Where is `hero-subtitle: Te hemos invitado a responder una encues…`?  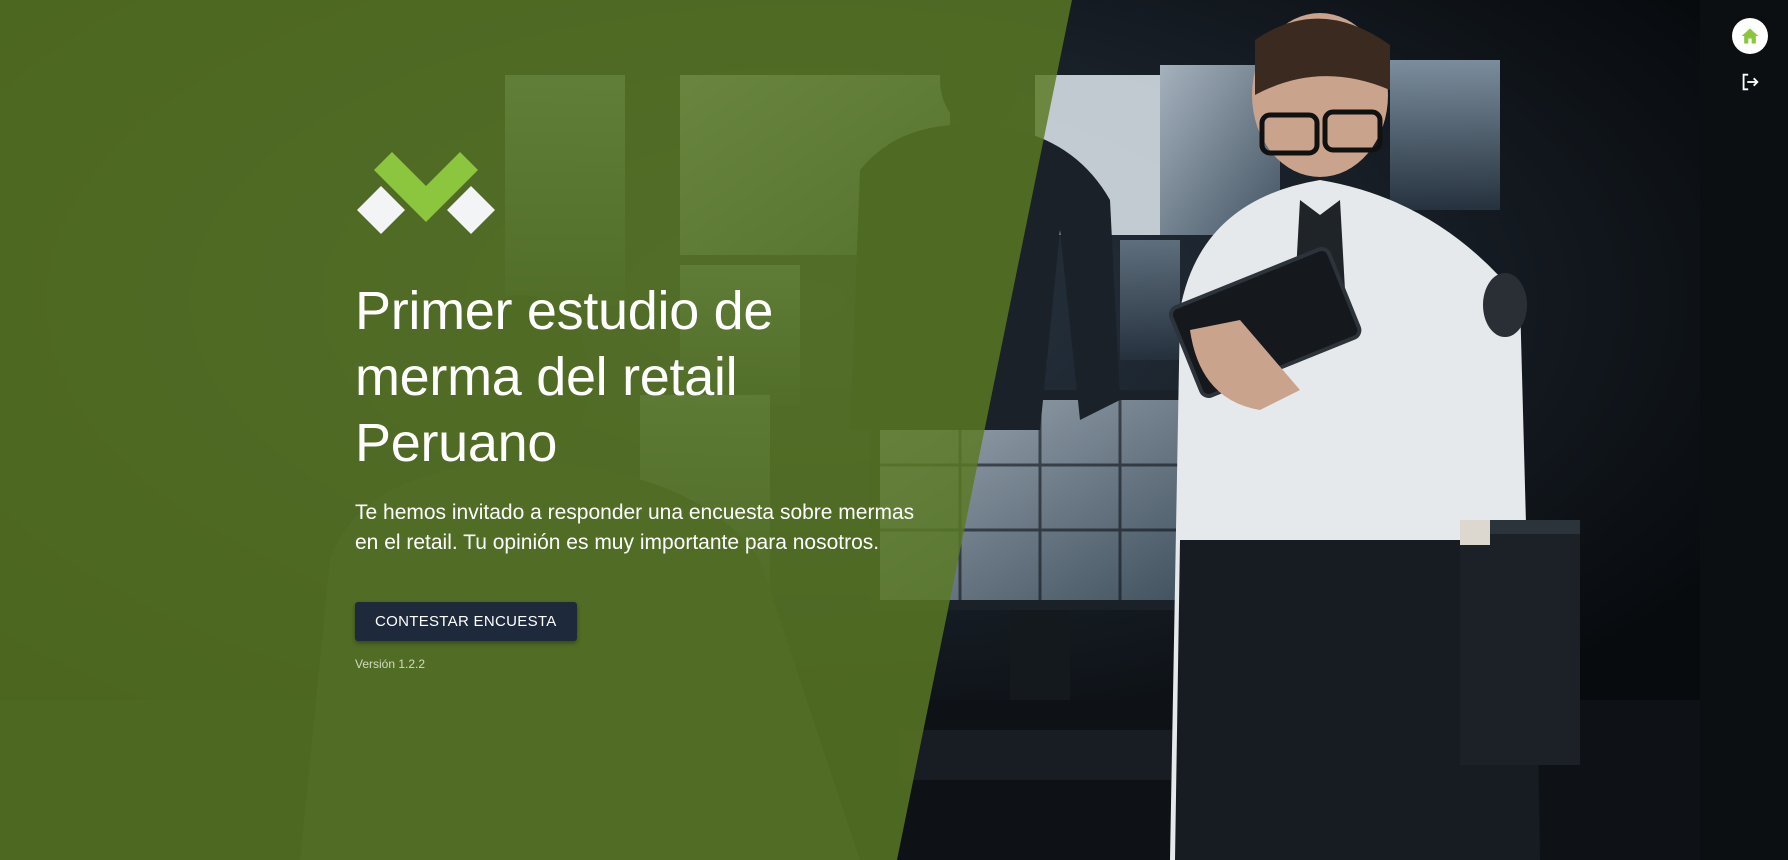
hero-subtitle: Te hemos invitado a responder una encues… is located at coordinates (635, 527).